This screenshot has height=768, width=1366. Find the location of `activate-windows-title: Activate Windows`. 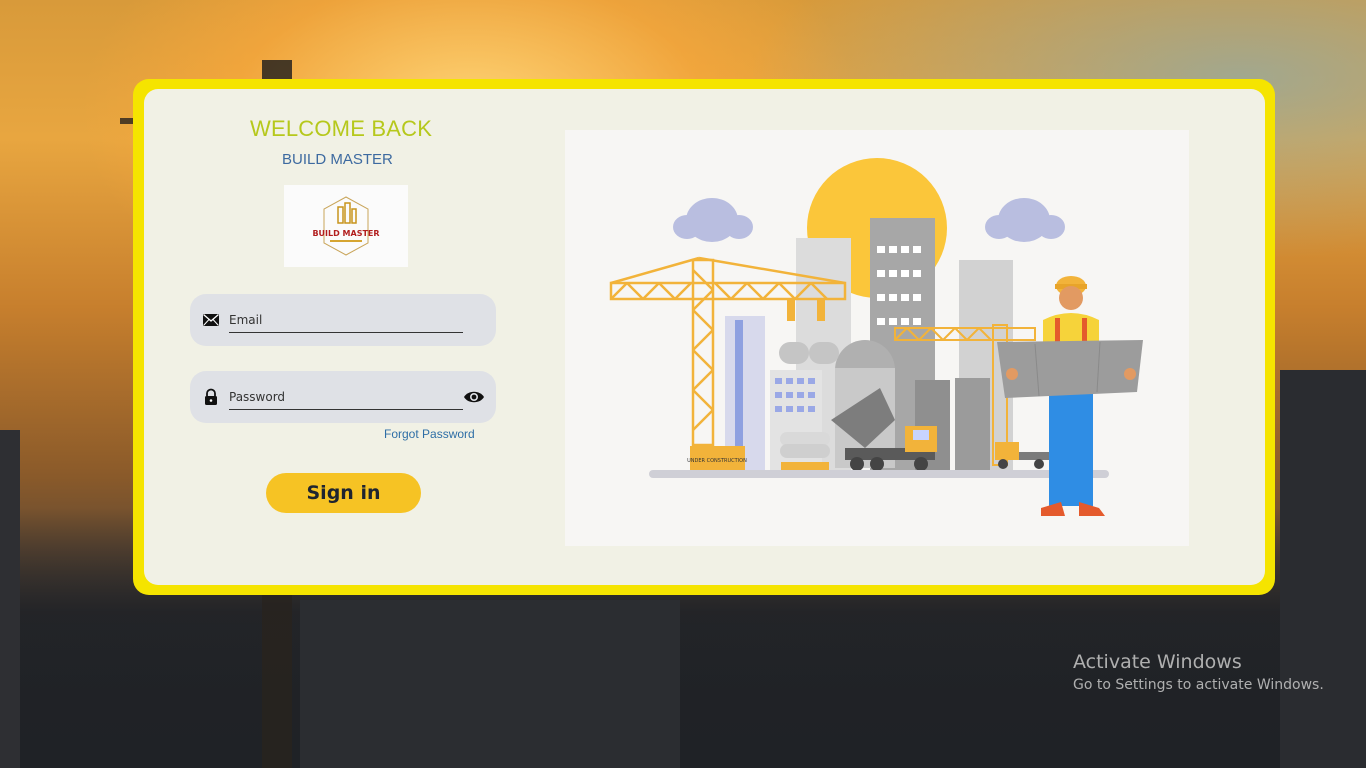

activate-windows-title: Activate Windows is located at coordinates (1157, 662).